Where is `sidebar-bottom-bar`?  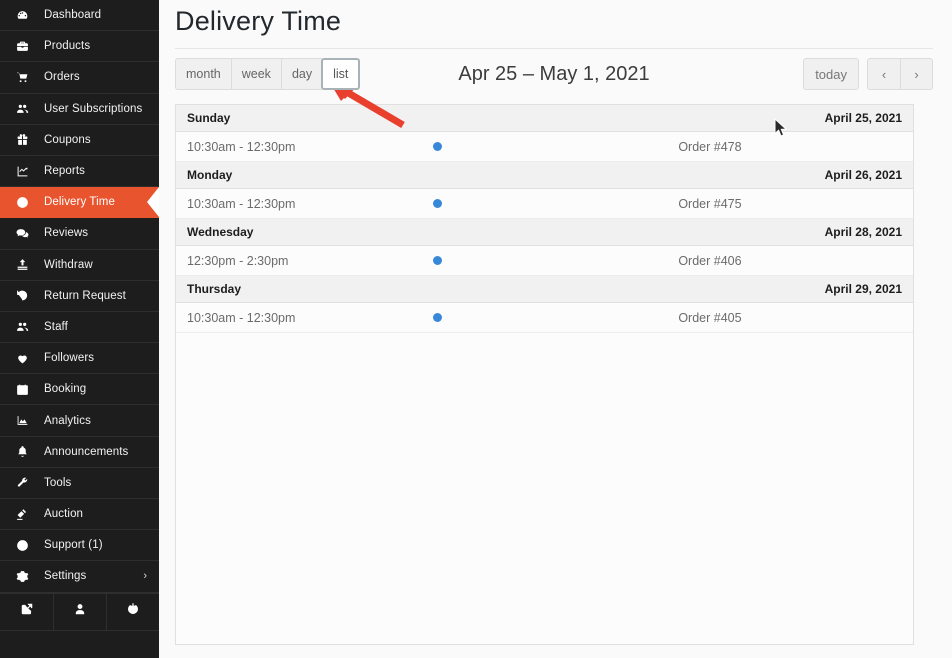 sidebar-bottom-bar is located at coordinates (79, 611).